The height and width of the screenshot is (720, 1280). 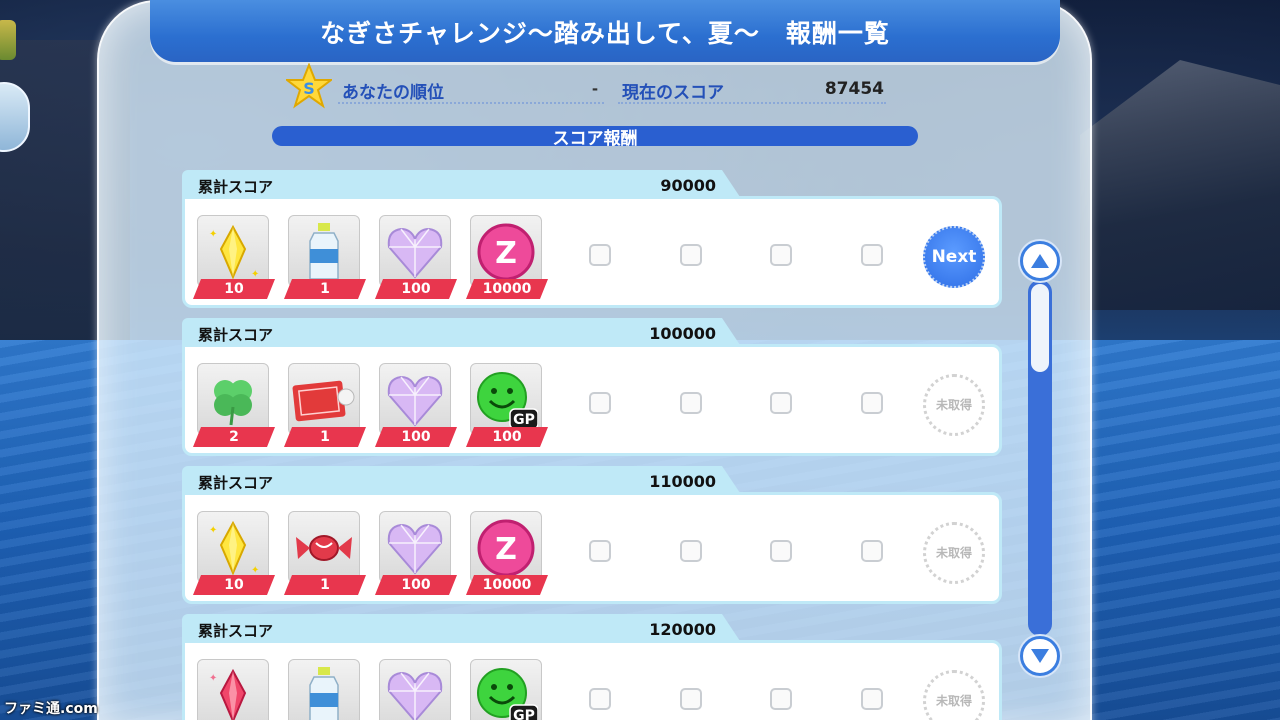 I want to click on row-body: ✦ ✦ 10 1 100 Z 10000 未取得, so click(x=592, y=548).